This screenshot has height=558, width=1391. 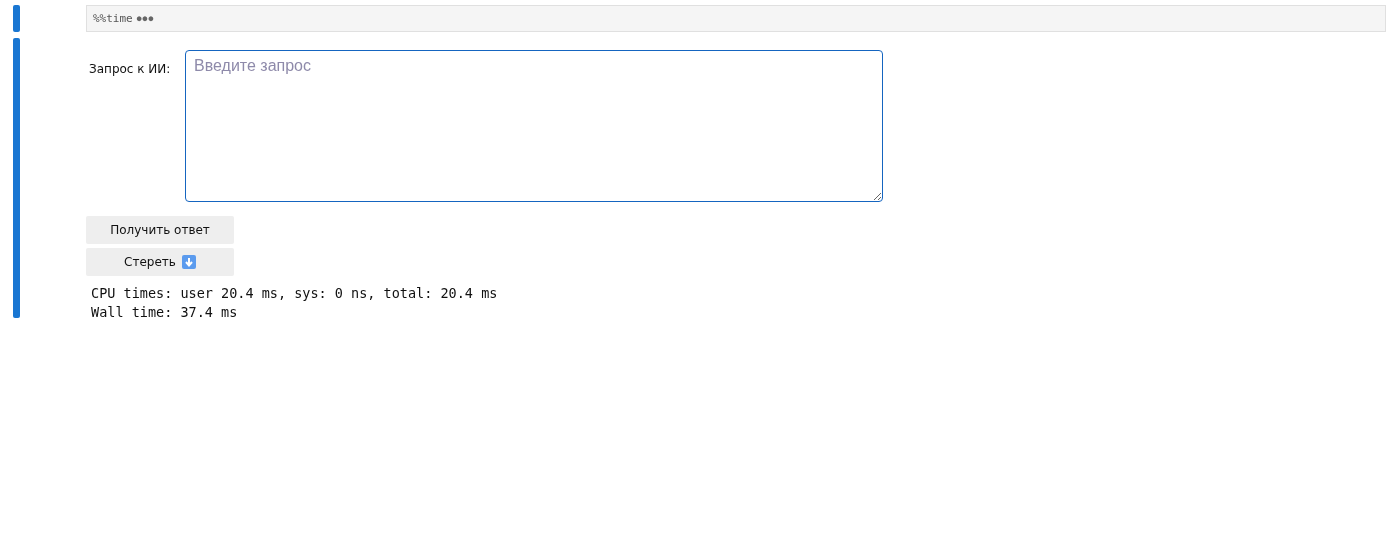 What do you see at coordinates (188, 262) in the screenshot?
I see `down-arrow-icon` at bounding box center [188, 262].